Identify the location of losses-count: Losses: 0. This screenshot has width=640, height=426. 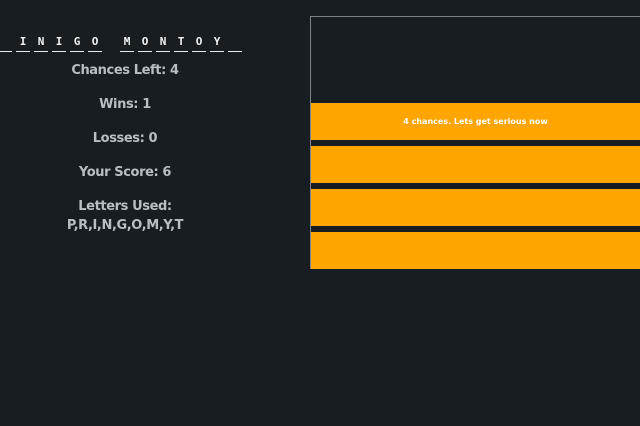
(125, 138).